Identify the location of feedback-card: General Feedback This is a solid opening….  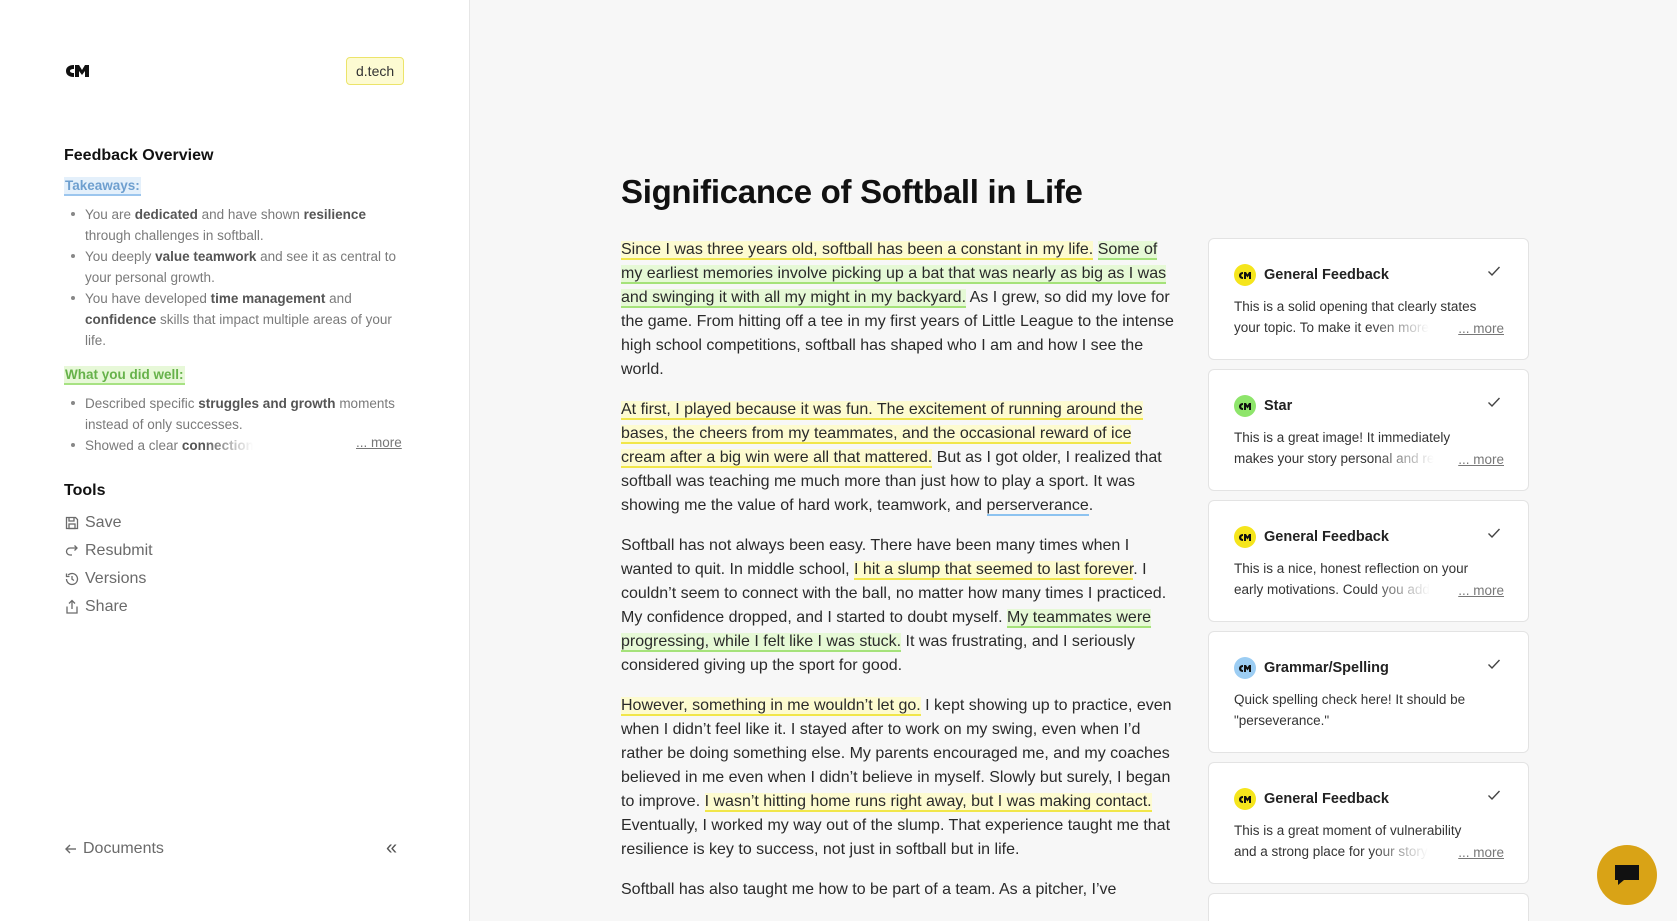
(1368, 299).